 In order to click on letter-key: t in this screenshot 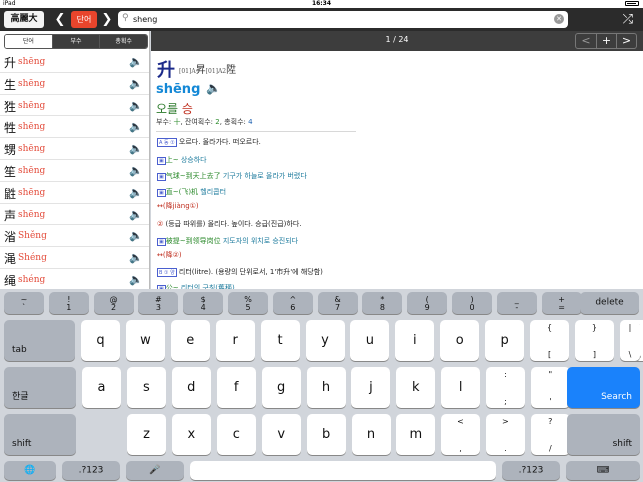, I will do `click(280, 340)`.